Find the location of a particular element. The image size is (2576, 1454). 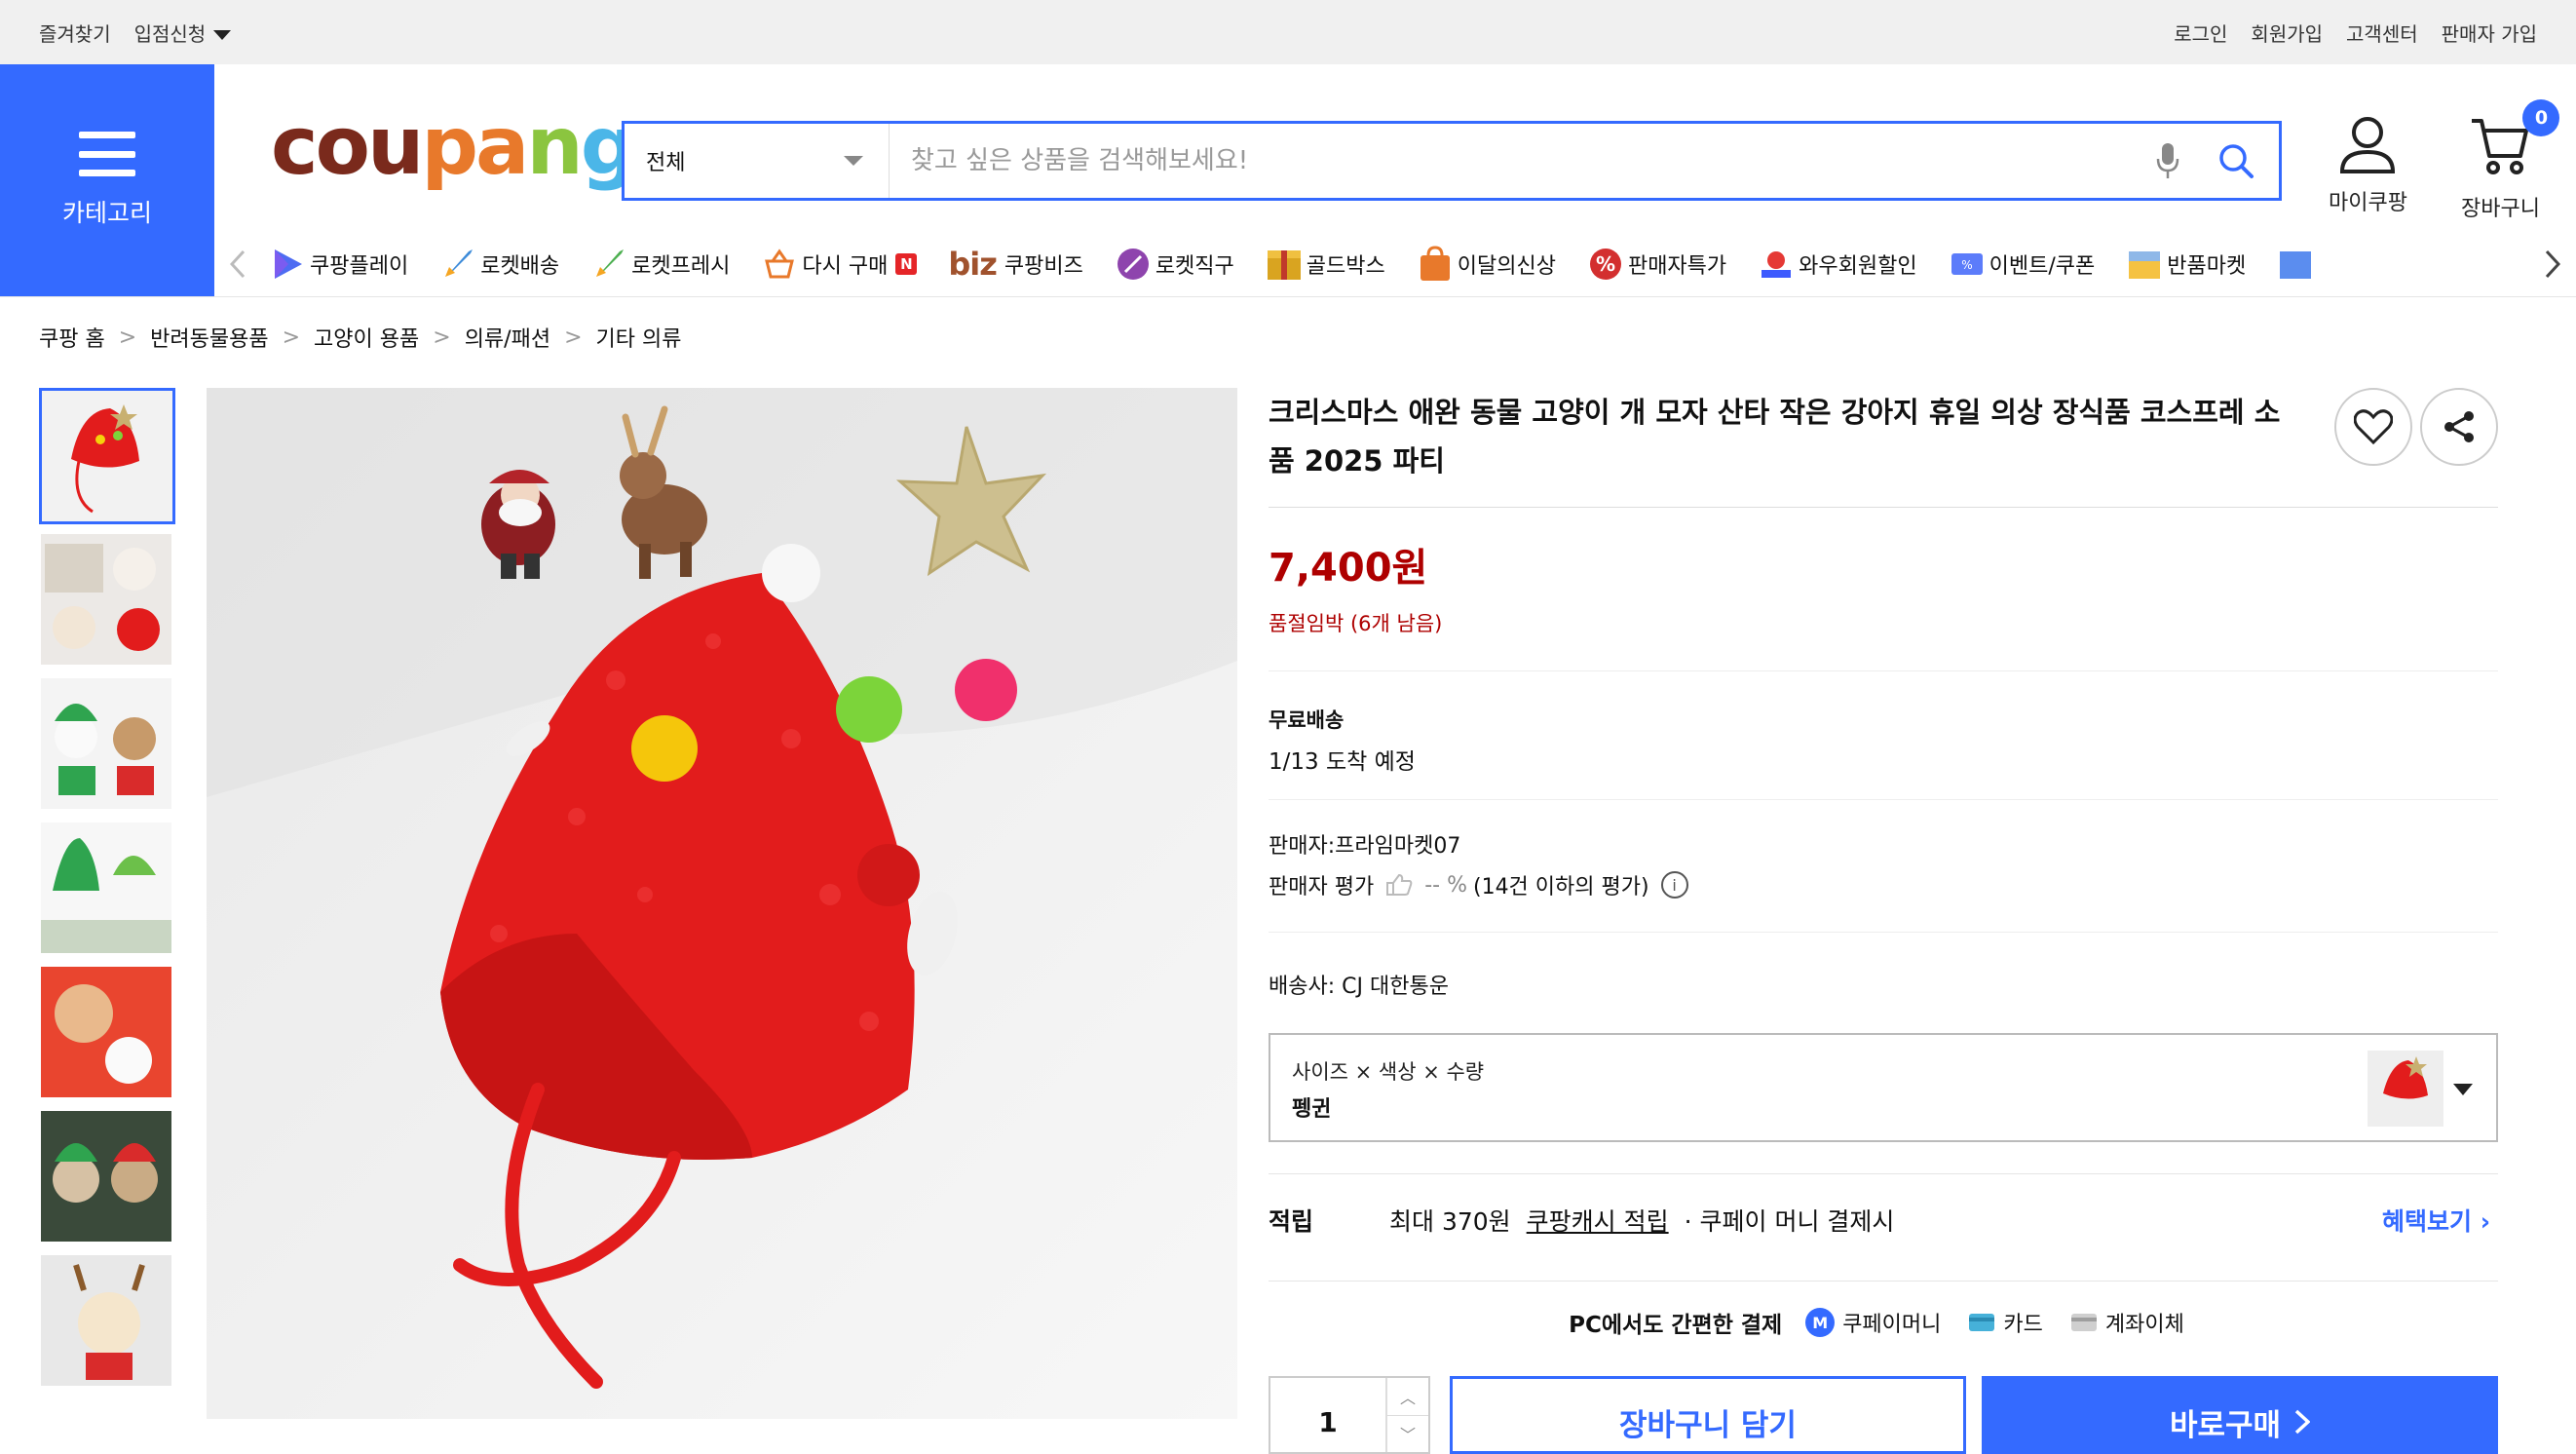

nav-item-rebuy: 다시 구매 N is located at coordinates (839, 264).